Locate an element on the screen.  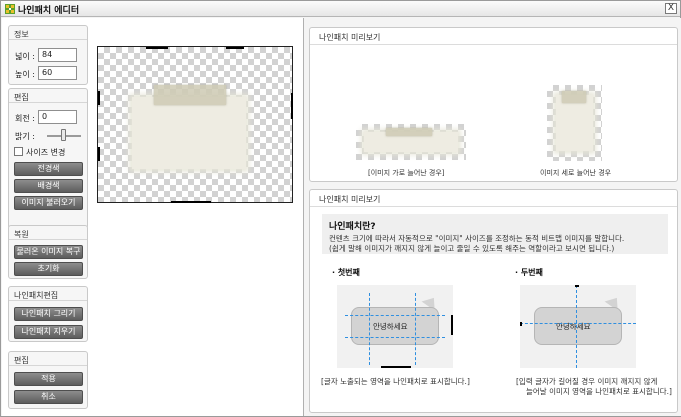
ninepatch-guide-left-top is located at coordinates (99, 98).